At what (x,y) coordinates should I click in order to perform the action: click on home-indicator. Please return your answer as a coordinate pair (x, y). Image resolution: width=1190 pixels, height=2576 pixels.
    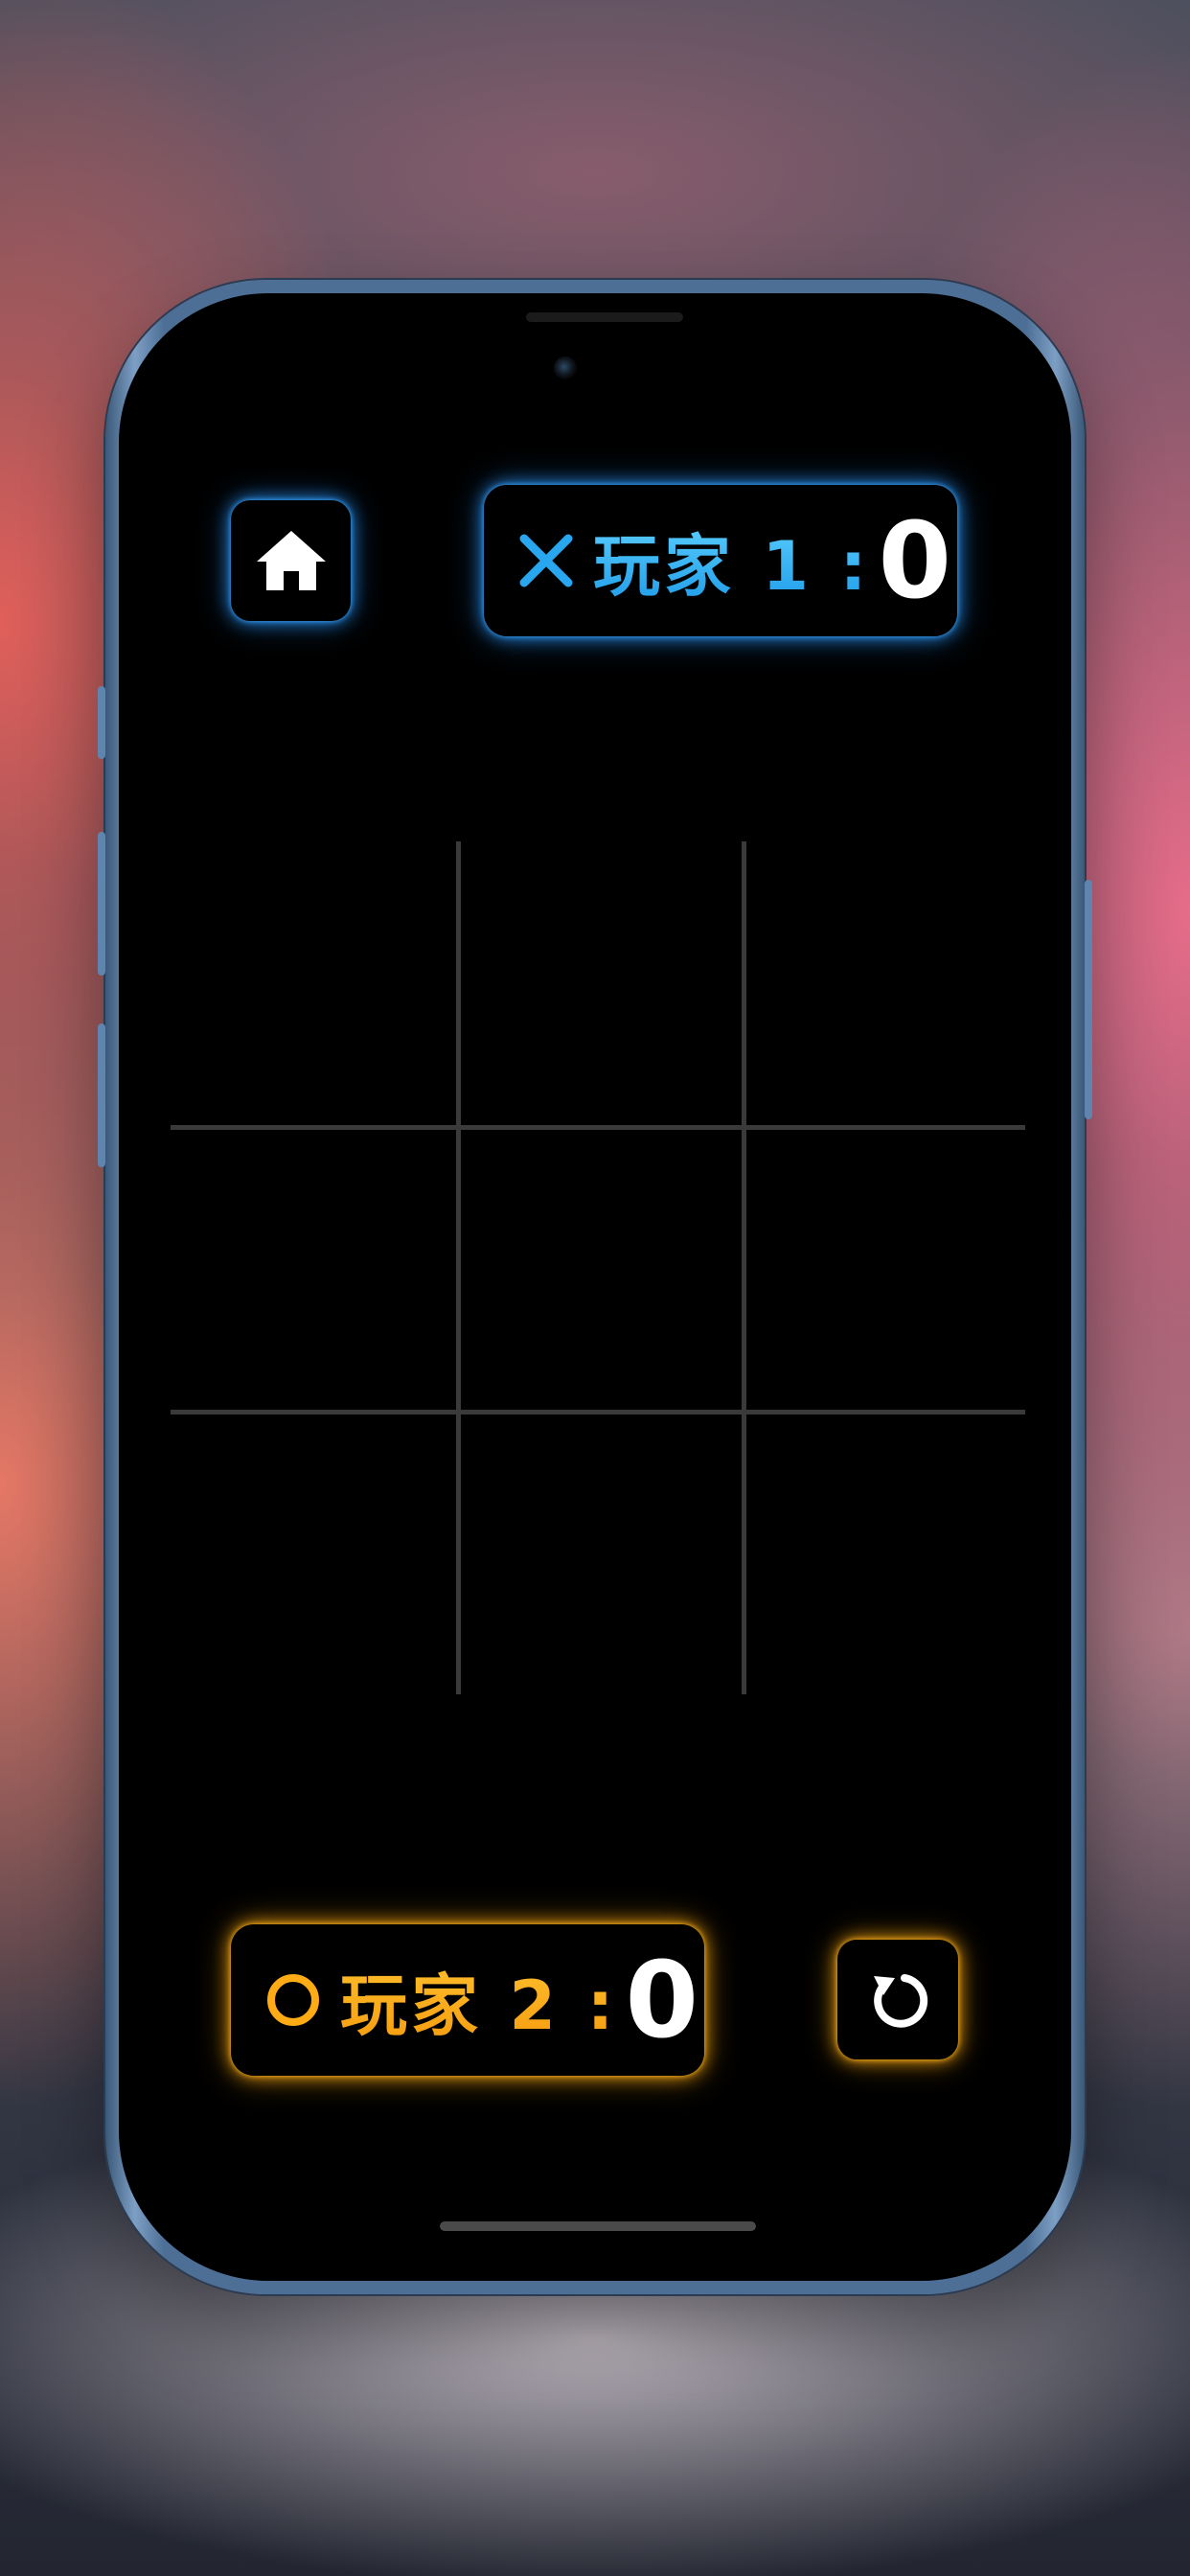
    Looking at the image, I should click on (598, 2226).